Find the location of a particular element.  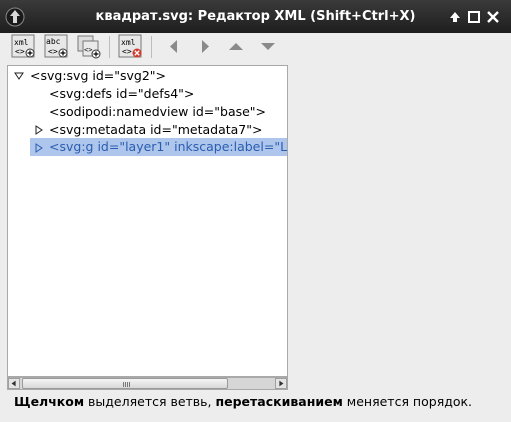

new-element-node-icon: xml is located at coordinates (21, 42).